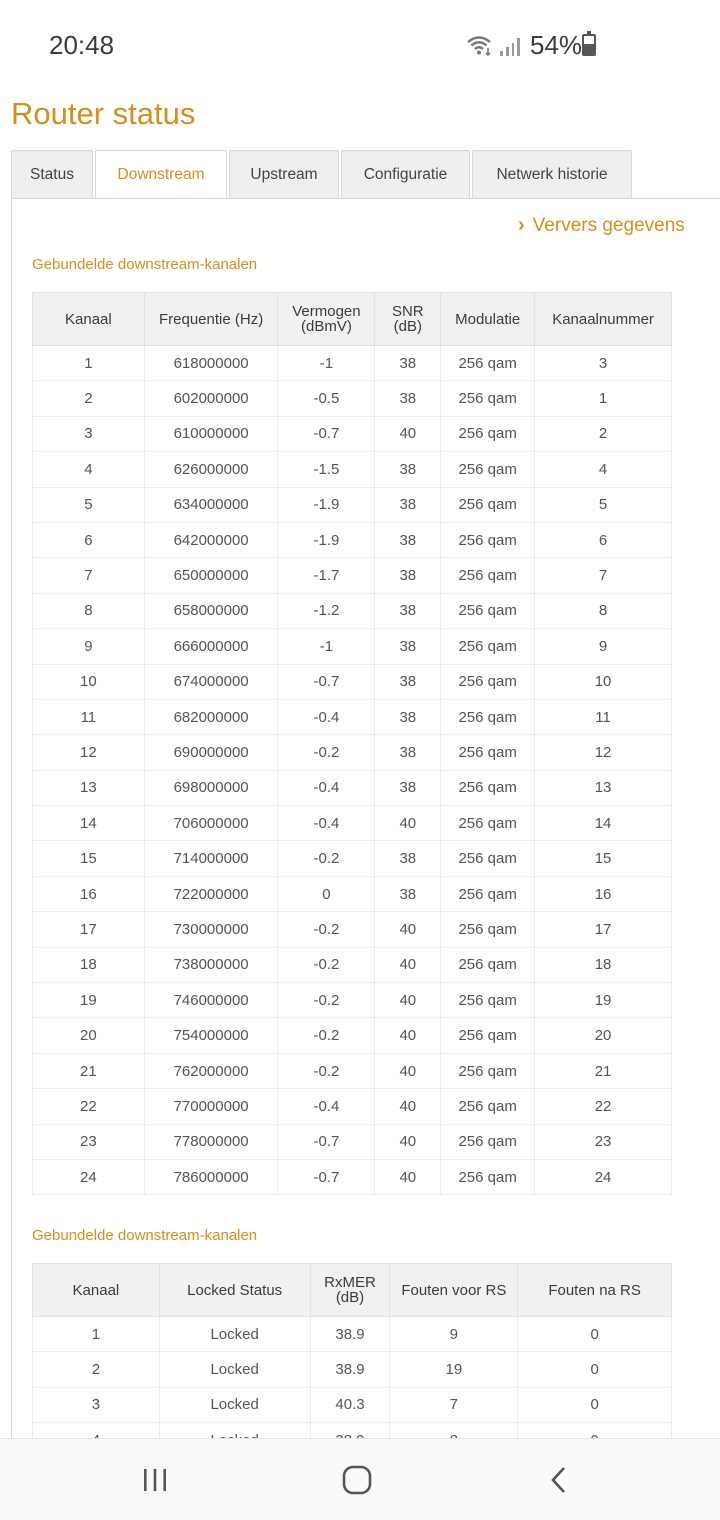 Image resolution: width=720 pixels, height=1520 pixels. I want to click on table-cell: 16, so click(603, 894).